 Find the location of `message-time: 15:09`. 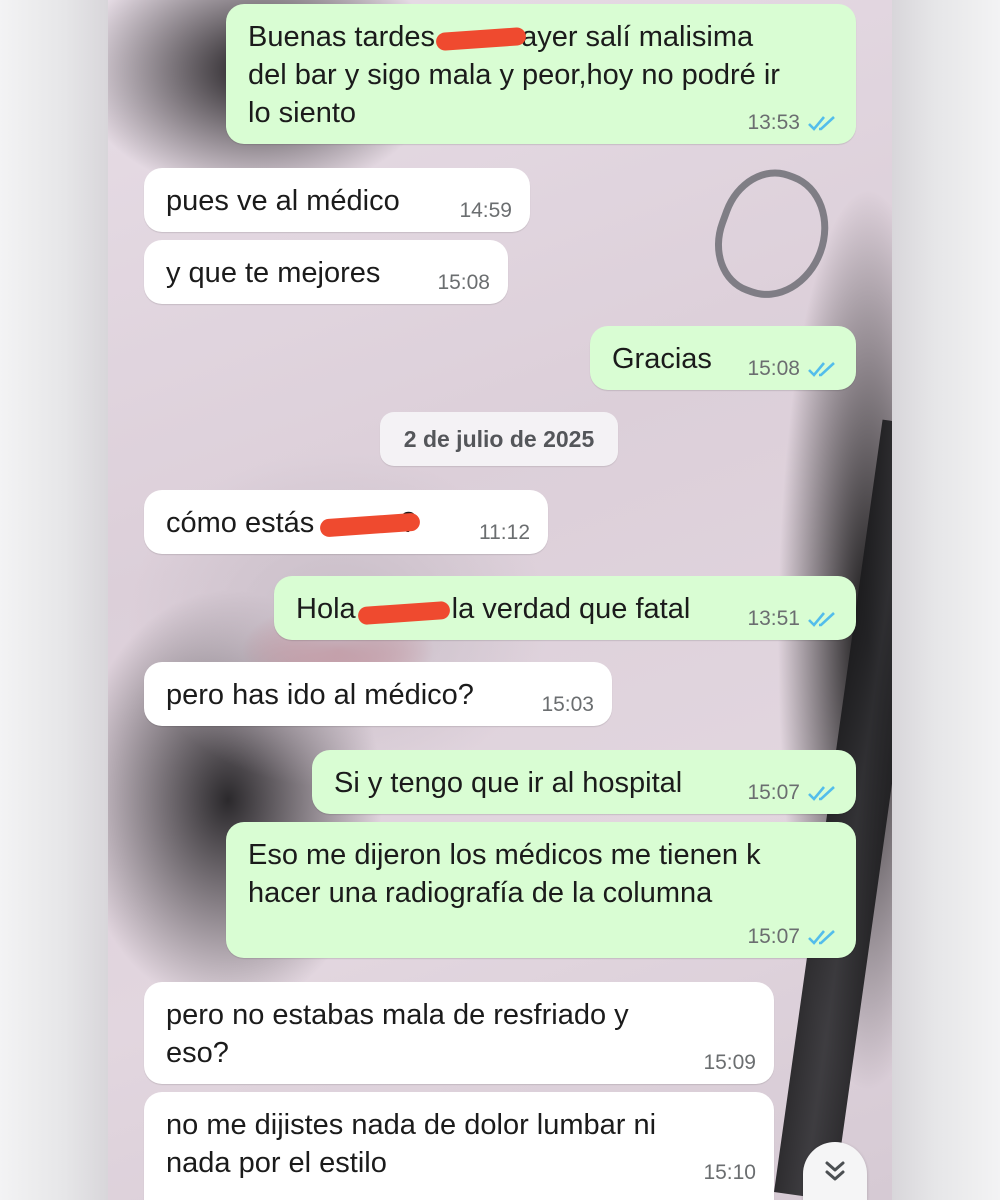

message-time: 15:09 is located at coordinates (729, 1062).